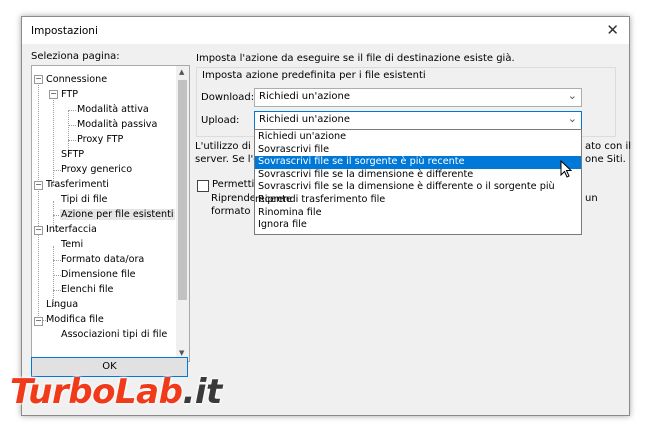 This screenshot has width=650, height=438. Describe the element at coordinates (418, 150) in the screenshot. I see `option-sovrascrivi: Sovrascrivi file` at that location.